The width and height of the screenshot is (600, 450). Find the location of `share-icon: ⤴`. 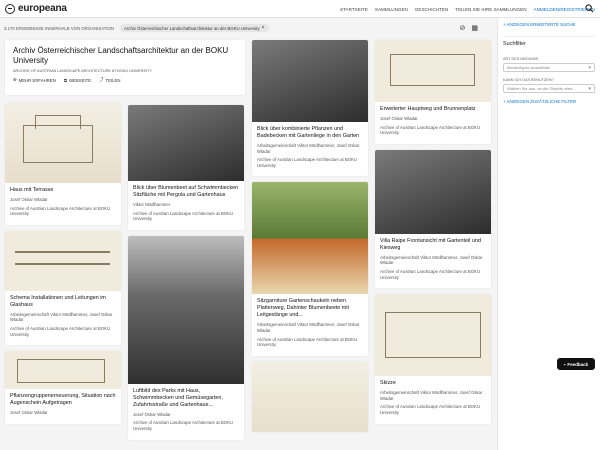

share-icon: ⤴ is located at coordinates (101, 79).